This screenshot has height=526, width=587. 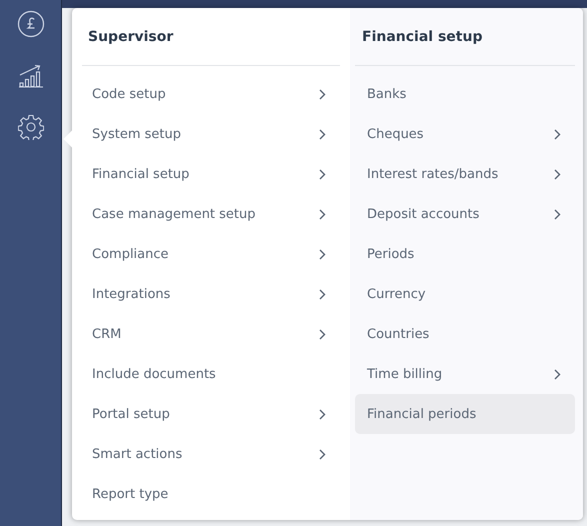 I want to click on menu-item: Integrations, so click(x=211, y=294).